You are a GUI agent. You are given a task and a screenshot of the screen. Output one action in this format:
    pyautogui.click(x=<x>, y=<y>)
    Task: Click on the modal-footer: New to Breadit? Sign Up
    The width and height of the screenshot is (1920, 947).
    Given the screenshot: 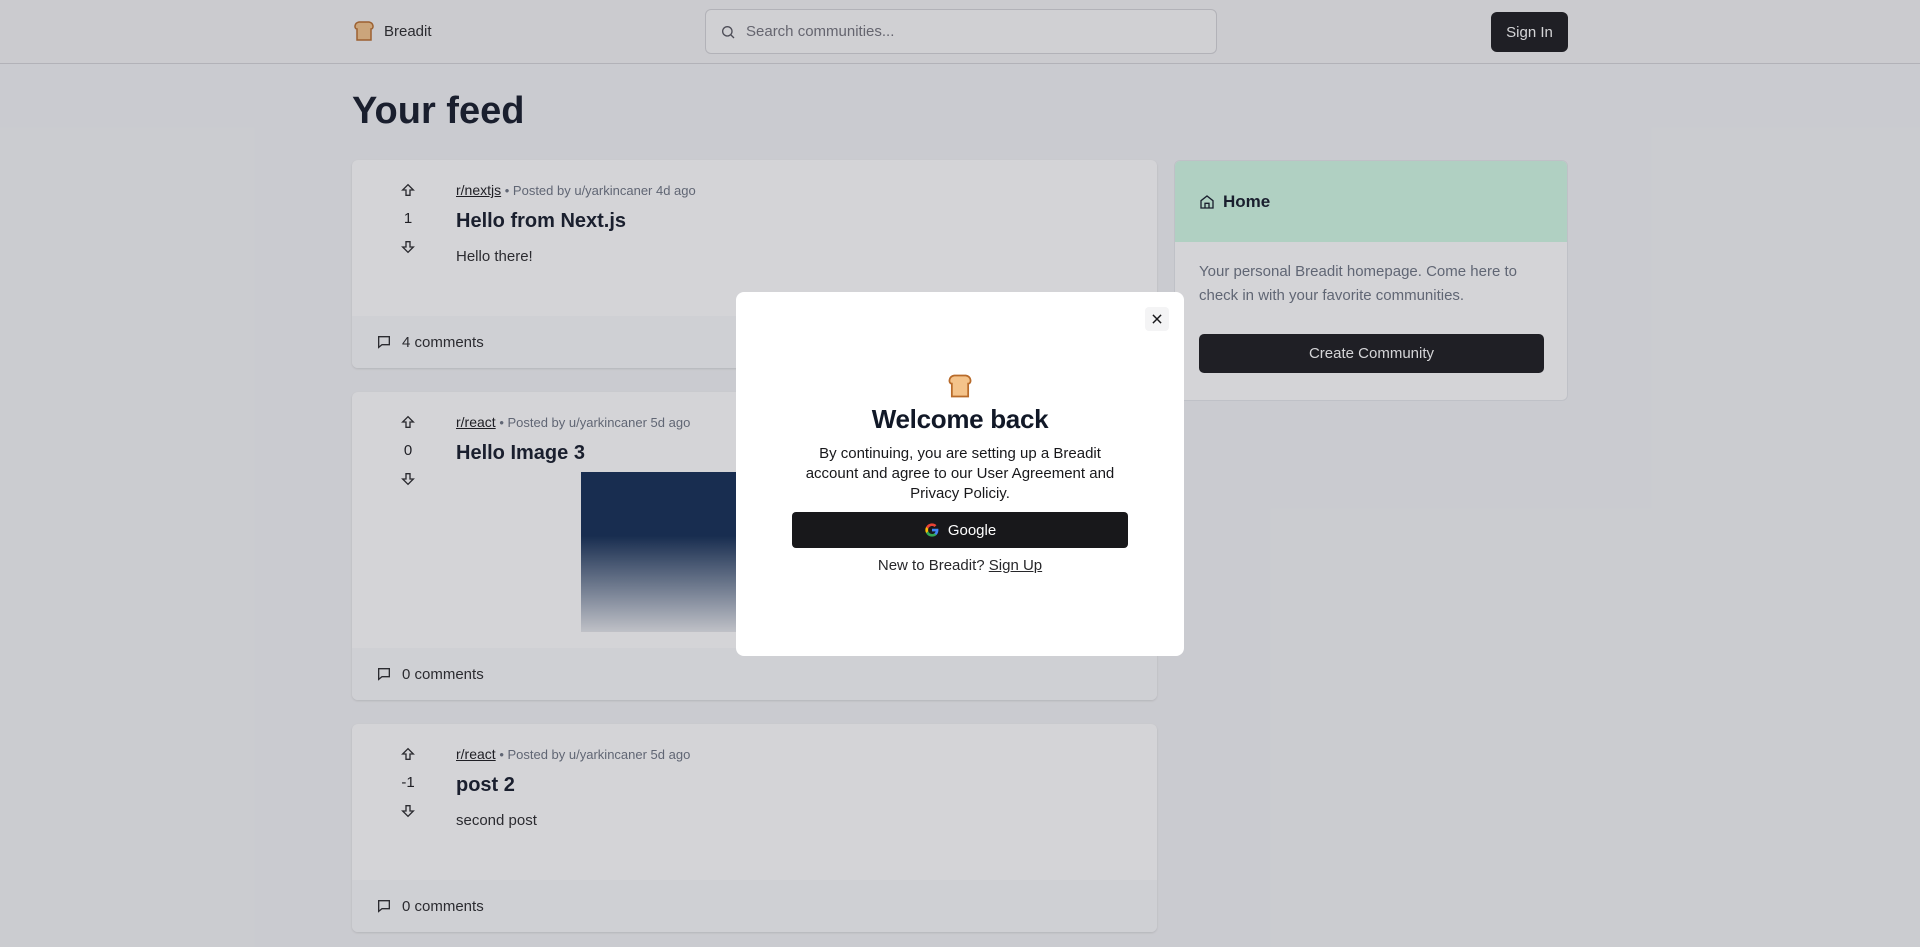 What is the action you would take?
    pyautogui.click(x=960, y=565)
    